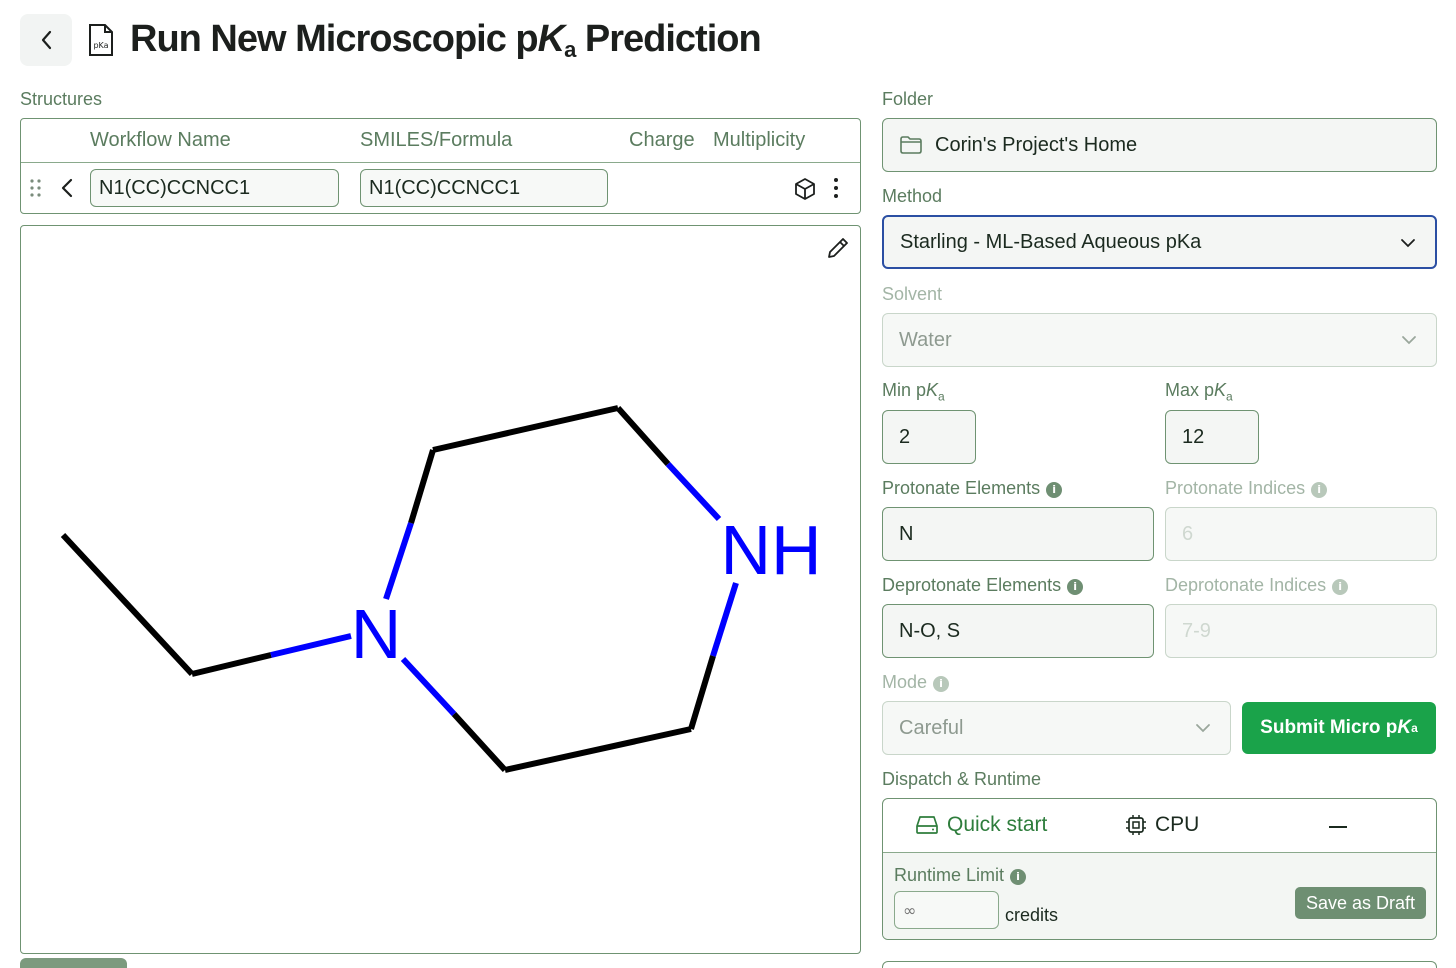  What do you see at coordinates (962, 779) in the screenshot?
I see `dispatch-runtime-label: Dispatch & Runtime` at bounding box center [962, 779].